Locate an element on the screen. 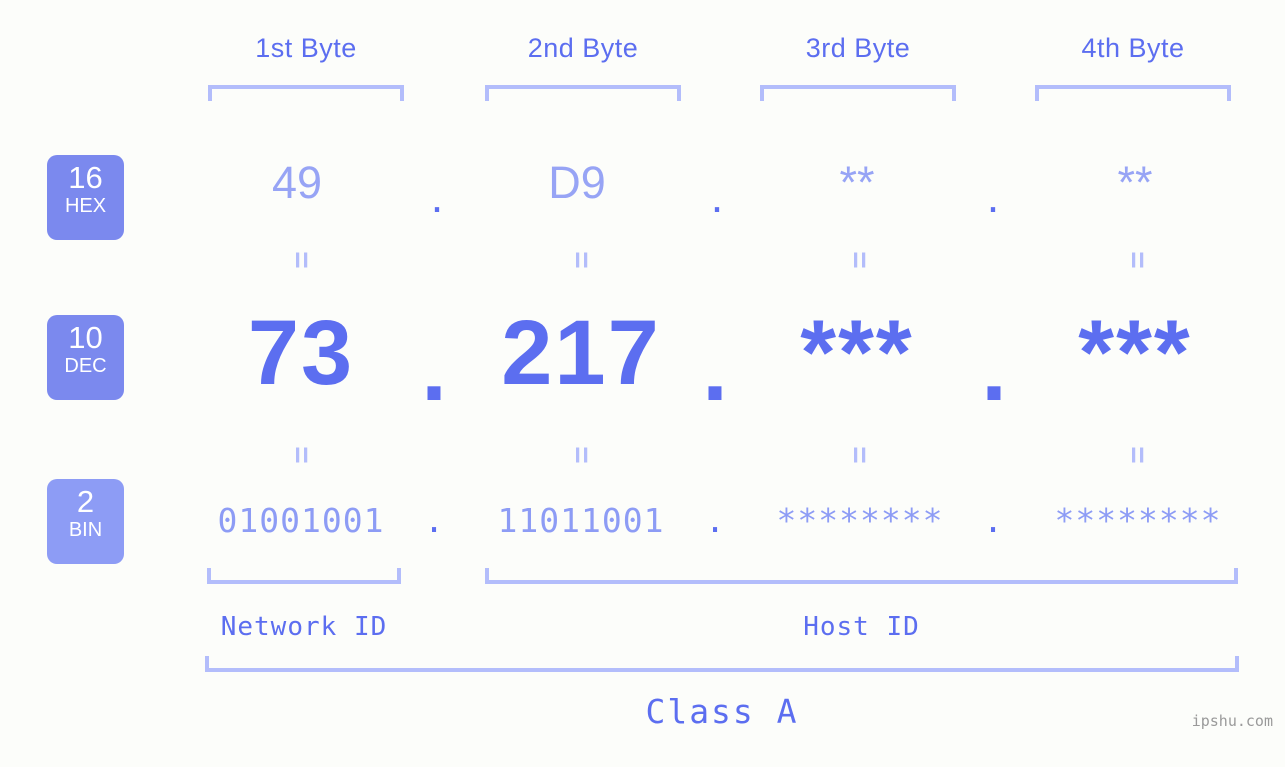 The height and width of the screenshot is (767, 1285). class-bracket is located at coordinates (722, 664).